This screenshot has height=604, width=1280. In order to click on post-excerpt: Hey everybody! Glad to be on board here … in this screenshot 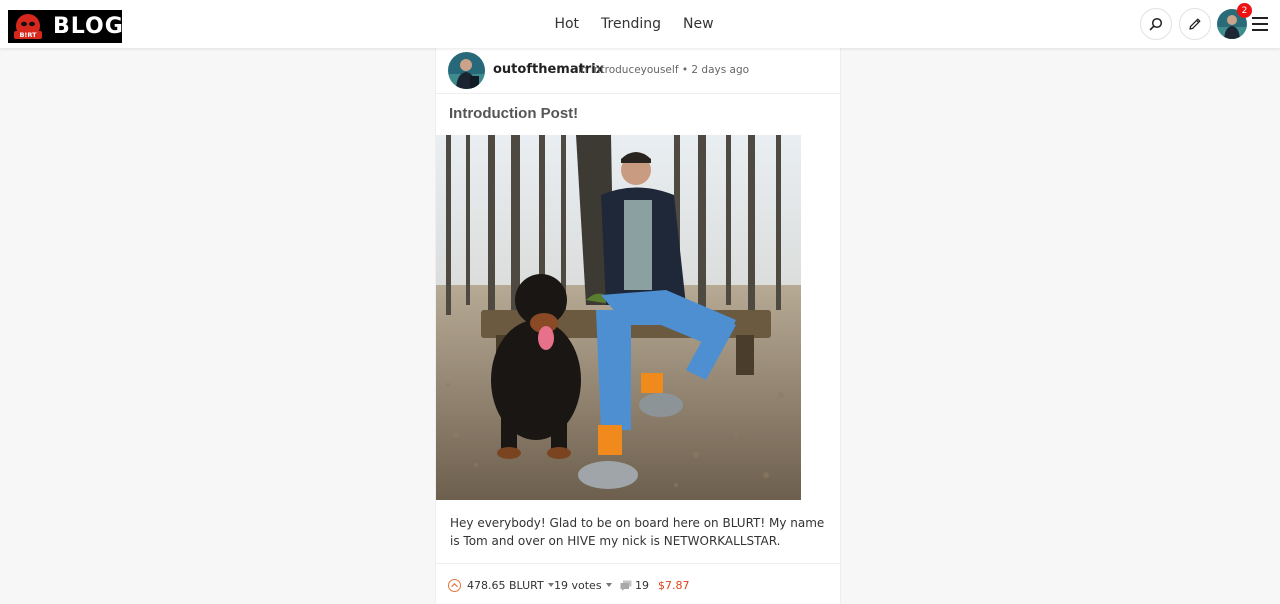, I will do `click(640, 532)`.